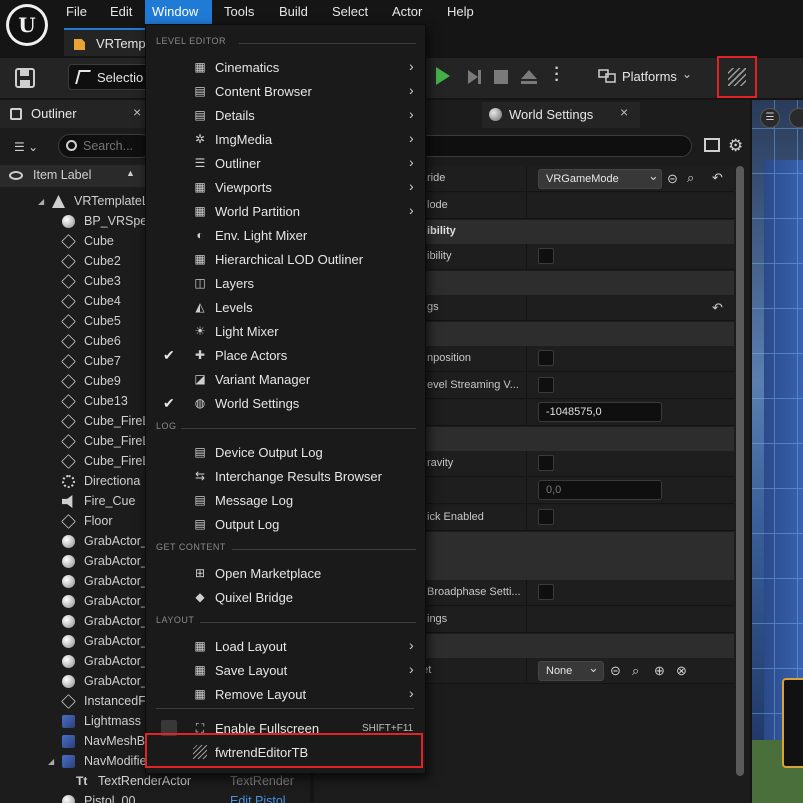 Image resolution: width=803 pixels, height=803 pixels. I want to click on menu-window: Window, so click(178, 12).